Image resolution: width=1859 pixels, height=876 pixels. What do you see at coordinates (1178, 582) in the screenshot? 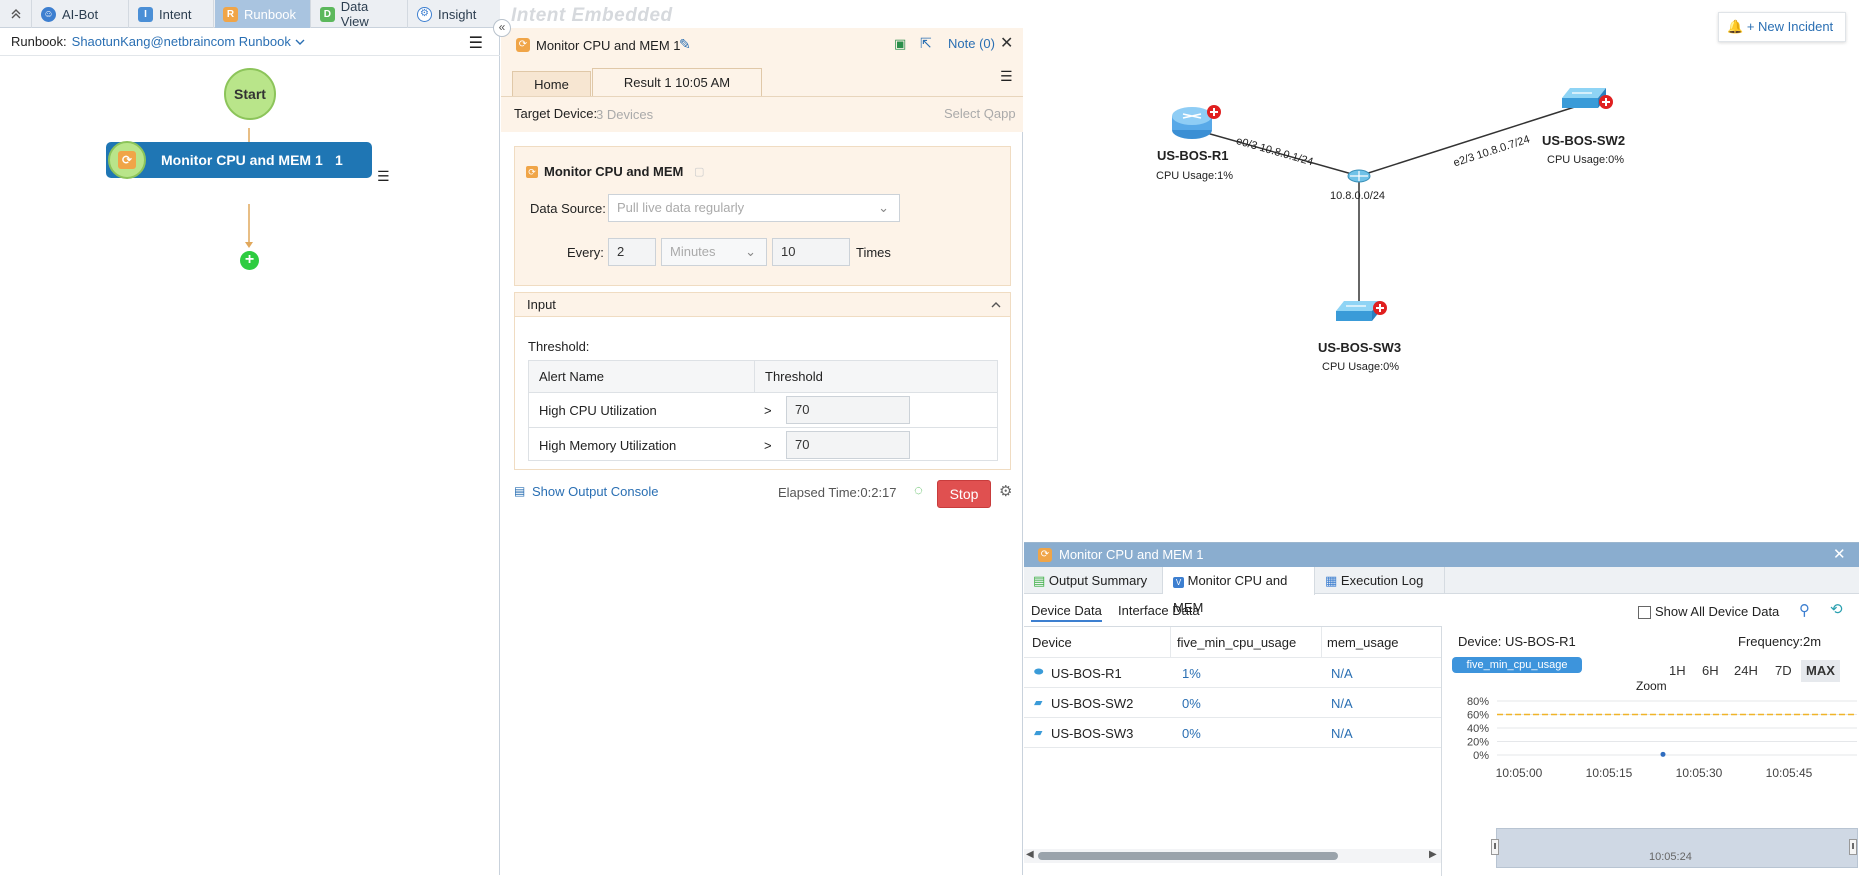
I see `monitor-icon: V` at bounding box center [1178, 582].